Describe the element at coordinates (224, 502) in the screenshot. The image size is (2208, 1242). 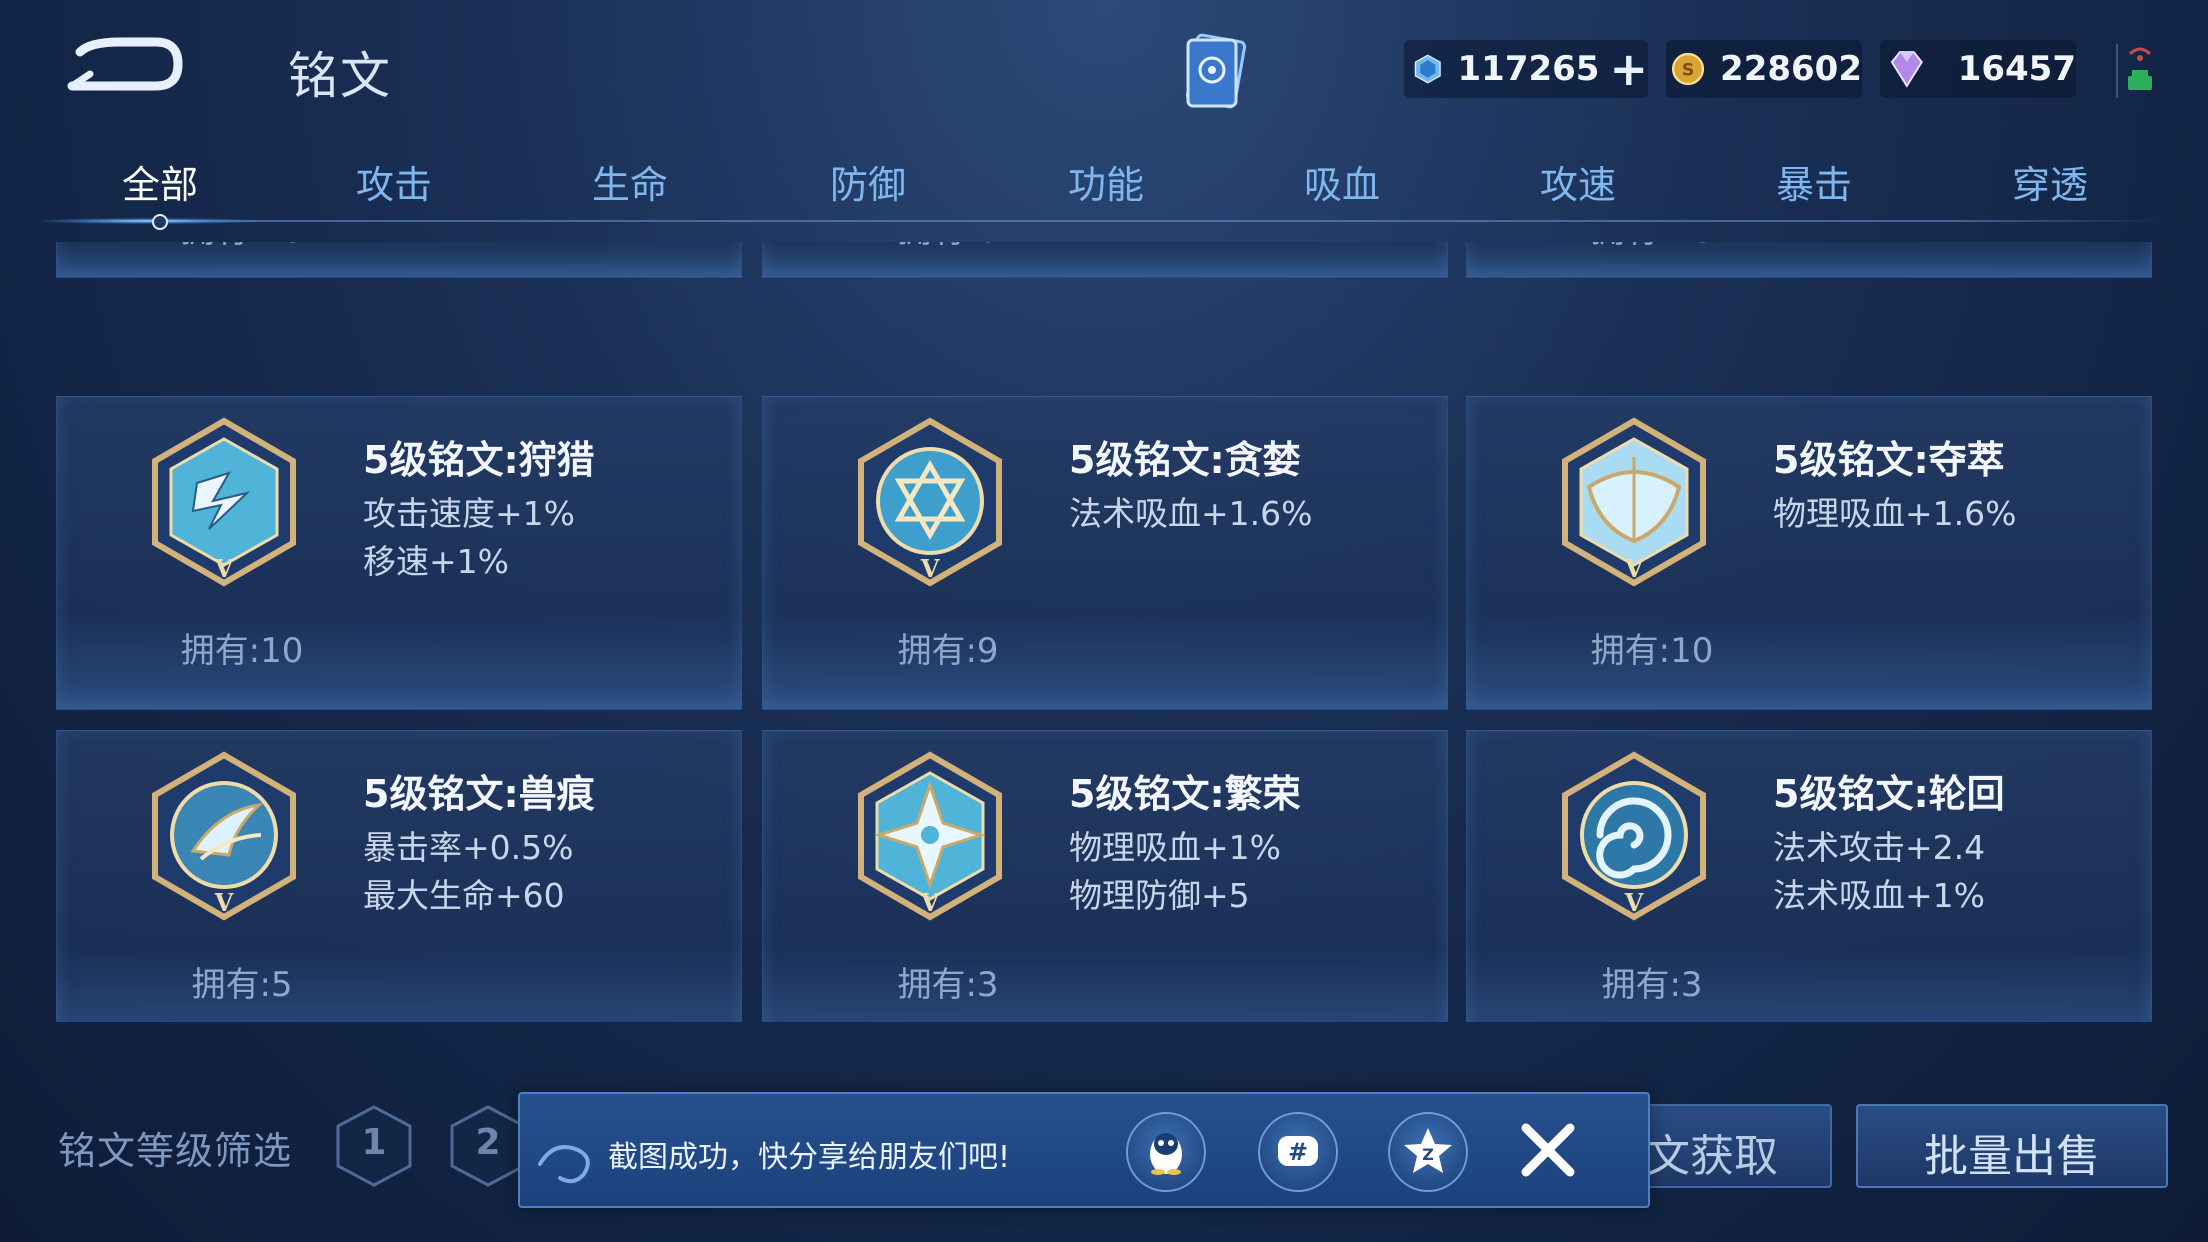
I see `hunt-emblem-icon: V` at that location.